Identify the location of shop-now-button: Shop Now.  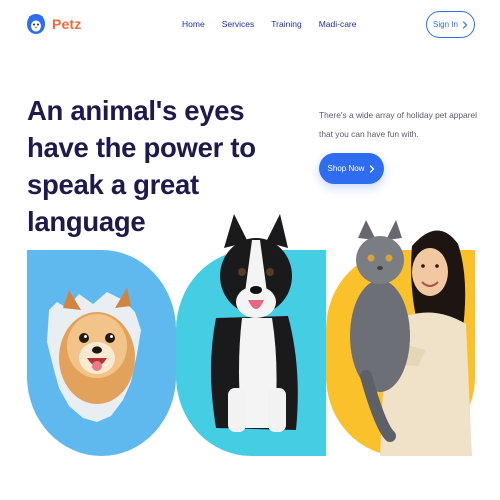
(351, 168).